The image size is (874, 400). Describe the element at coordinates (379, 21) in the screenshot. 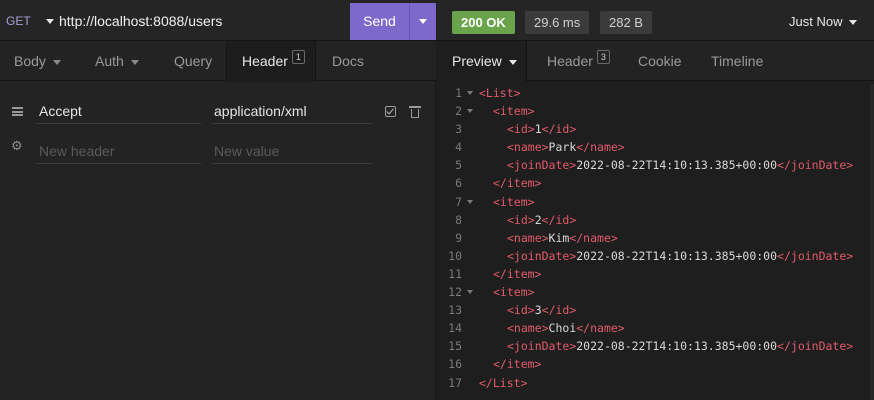

I see `send-button: Send` at that location.